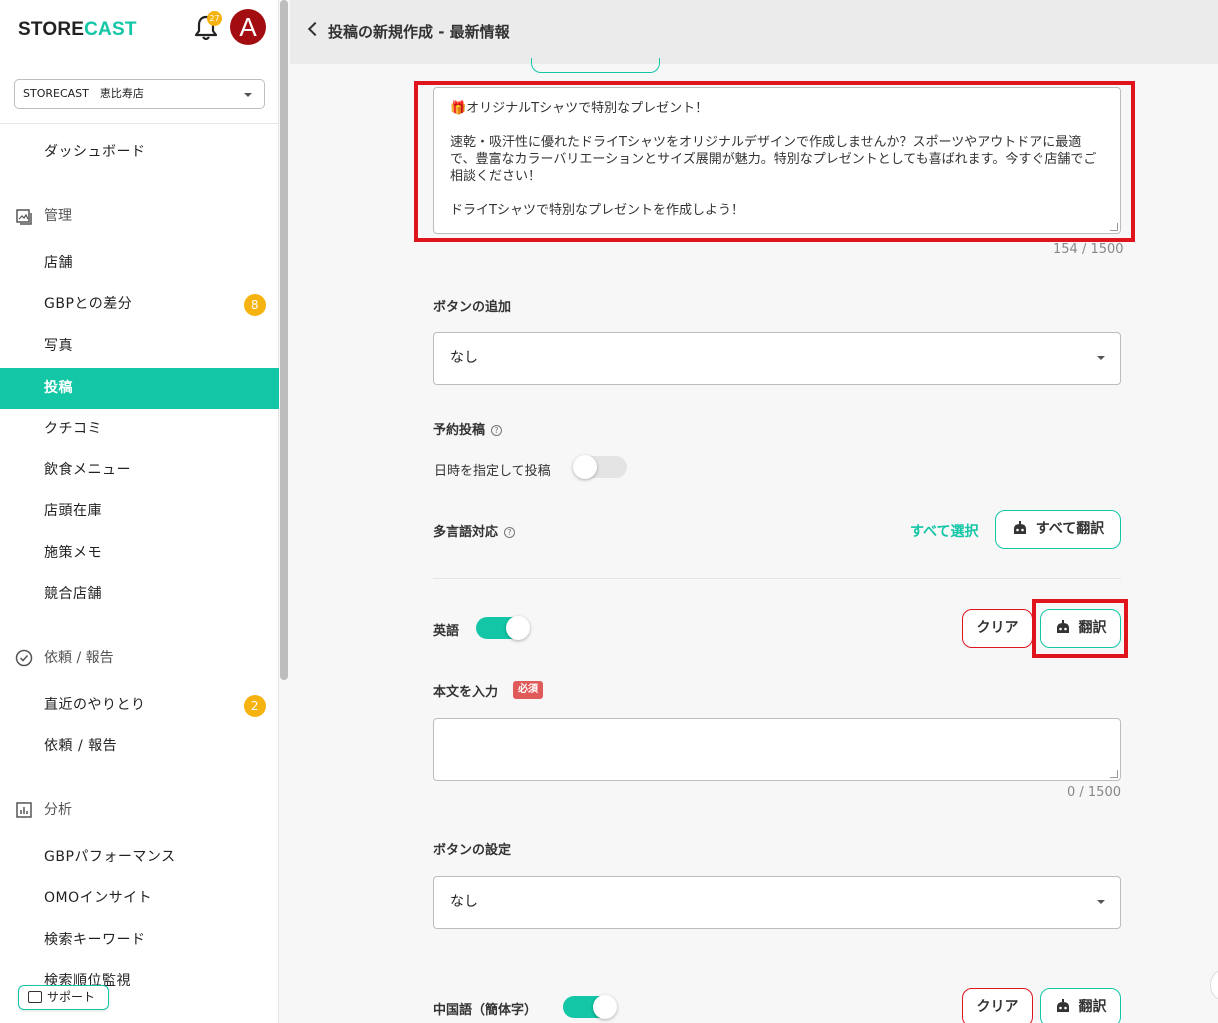 Image resolution: width=1218 pixels, height=1023 pixels. What do you see at coordinates (1070, 529) in the screenshot?
I see `translate-all-label: すべて翻訳` at bounding box center [1070, 529].